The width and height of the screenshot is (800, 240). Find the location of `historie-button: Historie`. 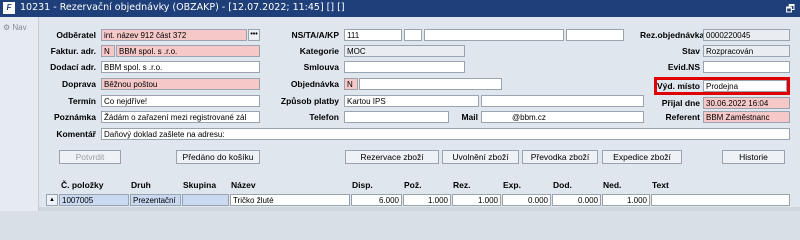

historie-button: Historie is located at coordinates (753, 157).